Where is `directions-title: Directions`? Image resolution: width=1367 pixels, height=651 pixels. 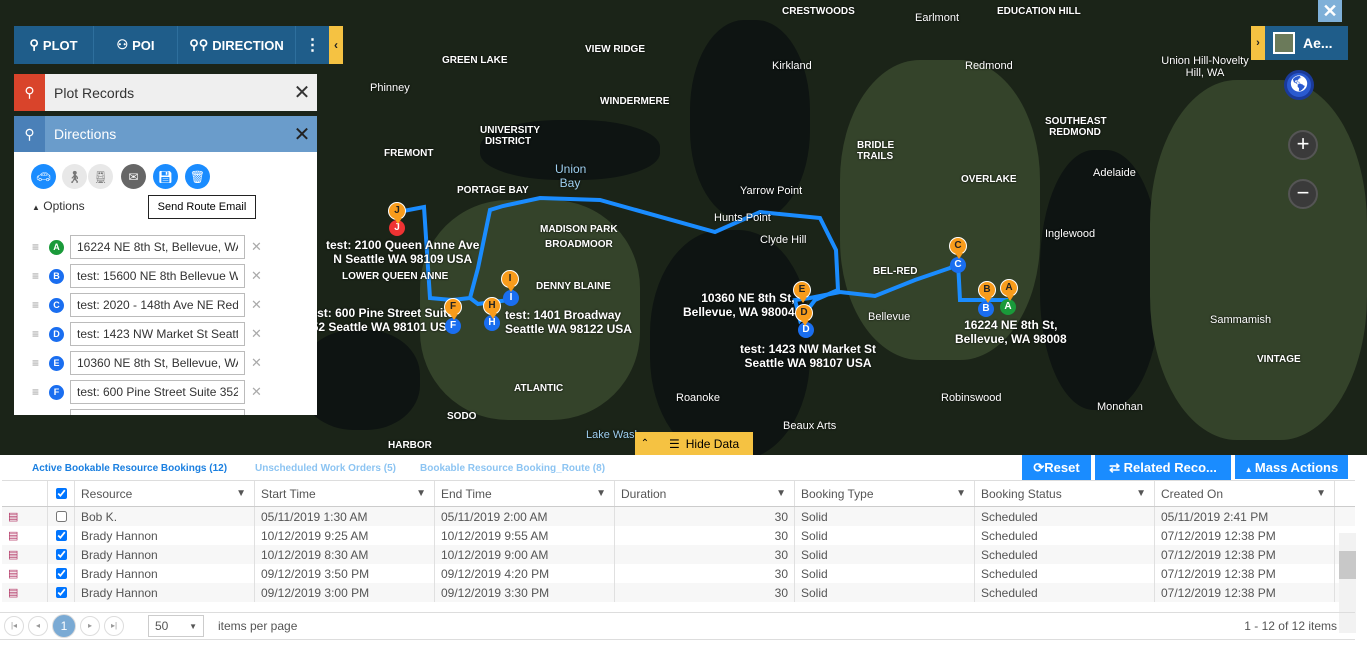
directions-title: Directions is located at coordinates (85, 134).